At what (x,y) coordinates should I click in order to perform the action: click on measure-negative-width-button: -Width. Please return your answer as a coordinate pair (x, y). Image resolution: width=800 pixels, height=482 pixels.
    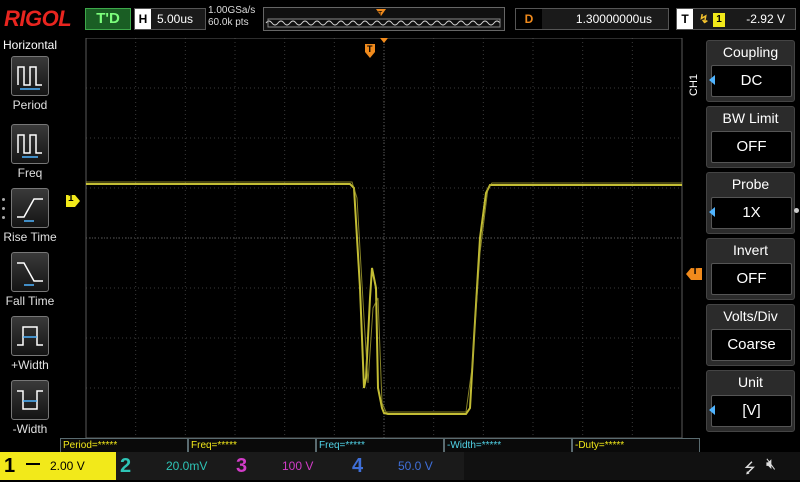
    Looking at the image, I should click on (30, 408).